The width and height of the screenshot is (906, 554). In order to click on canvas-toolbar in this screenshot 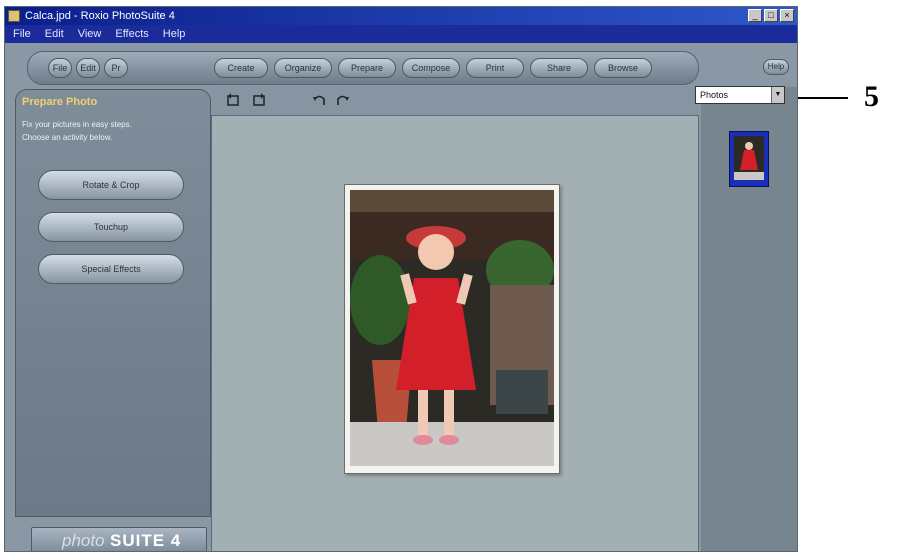, I will do `click(455, 101)`.